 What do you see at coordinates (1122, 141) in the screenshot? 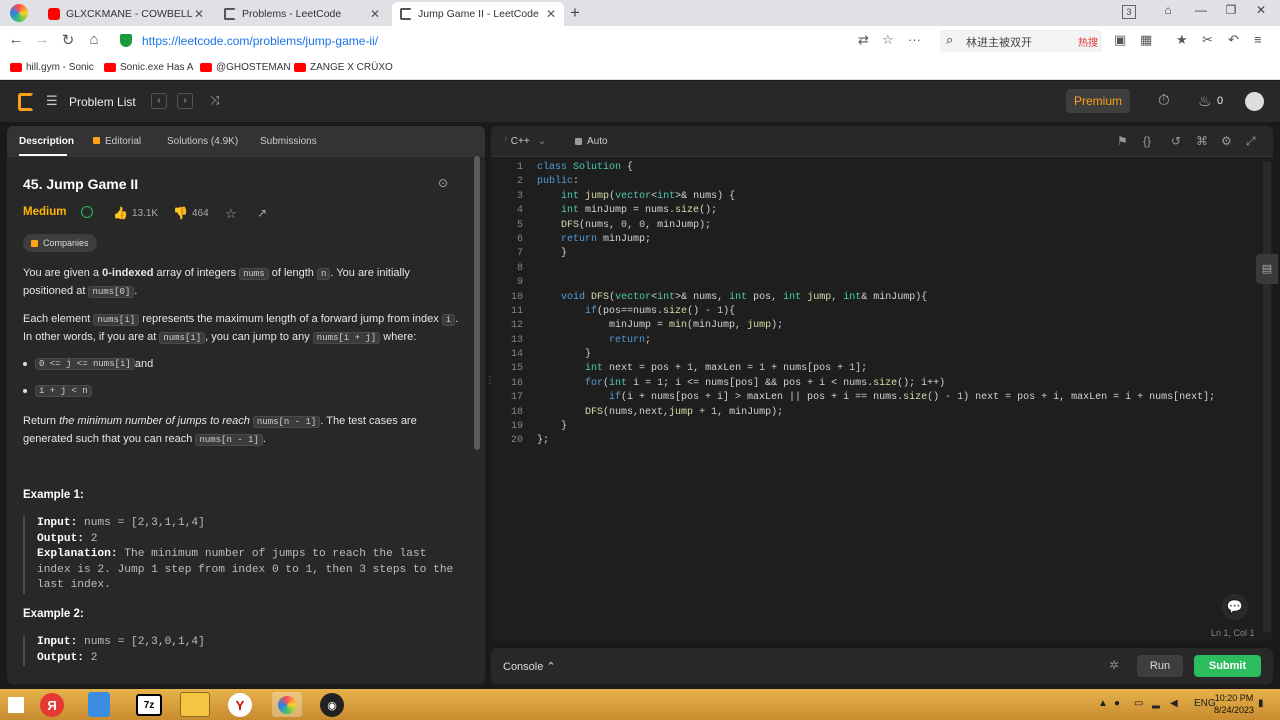
I see `bookmark-icon: ⚑` at bounding box center [1122, 141].